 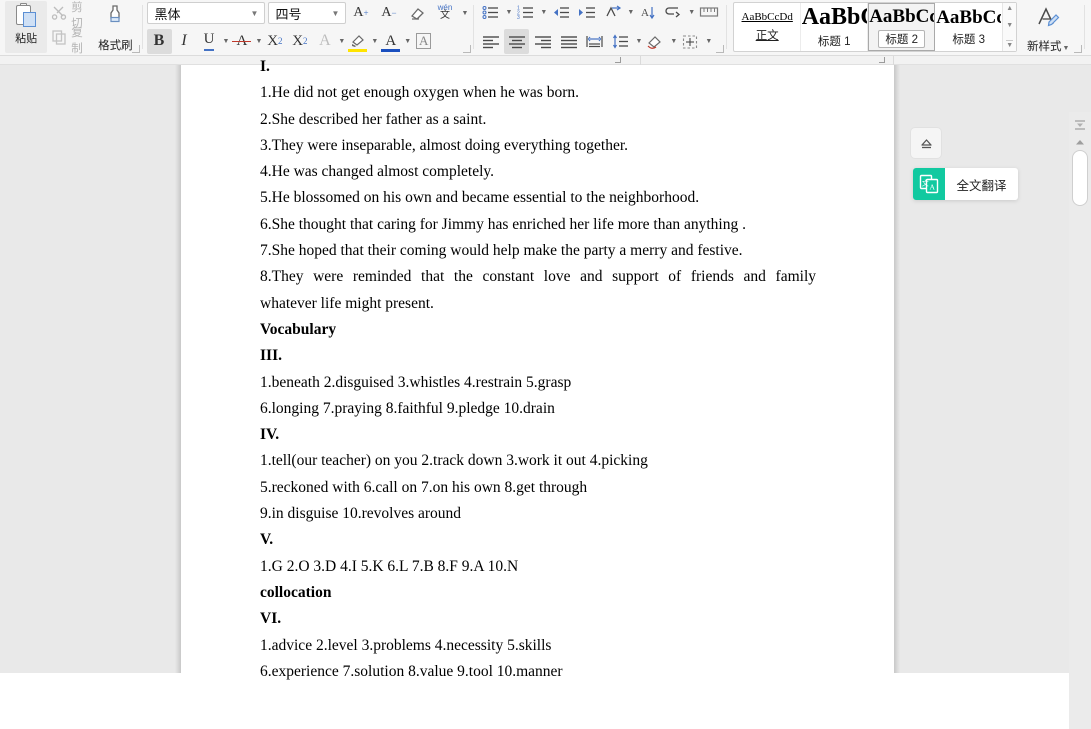 I want to click on borders-icon, so click(x=690, y=41).